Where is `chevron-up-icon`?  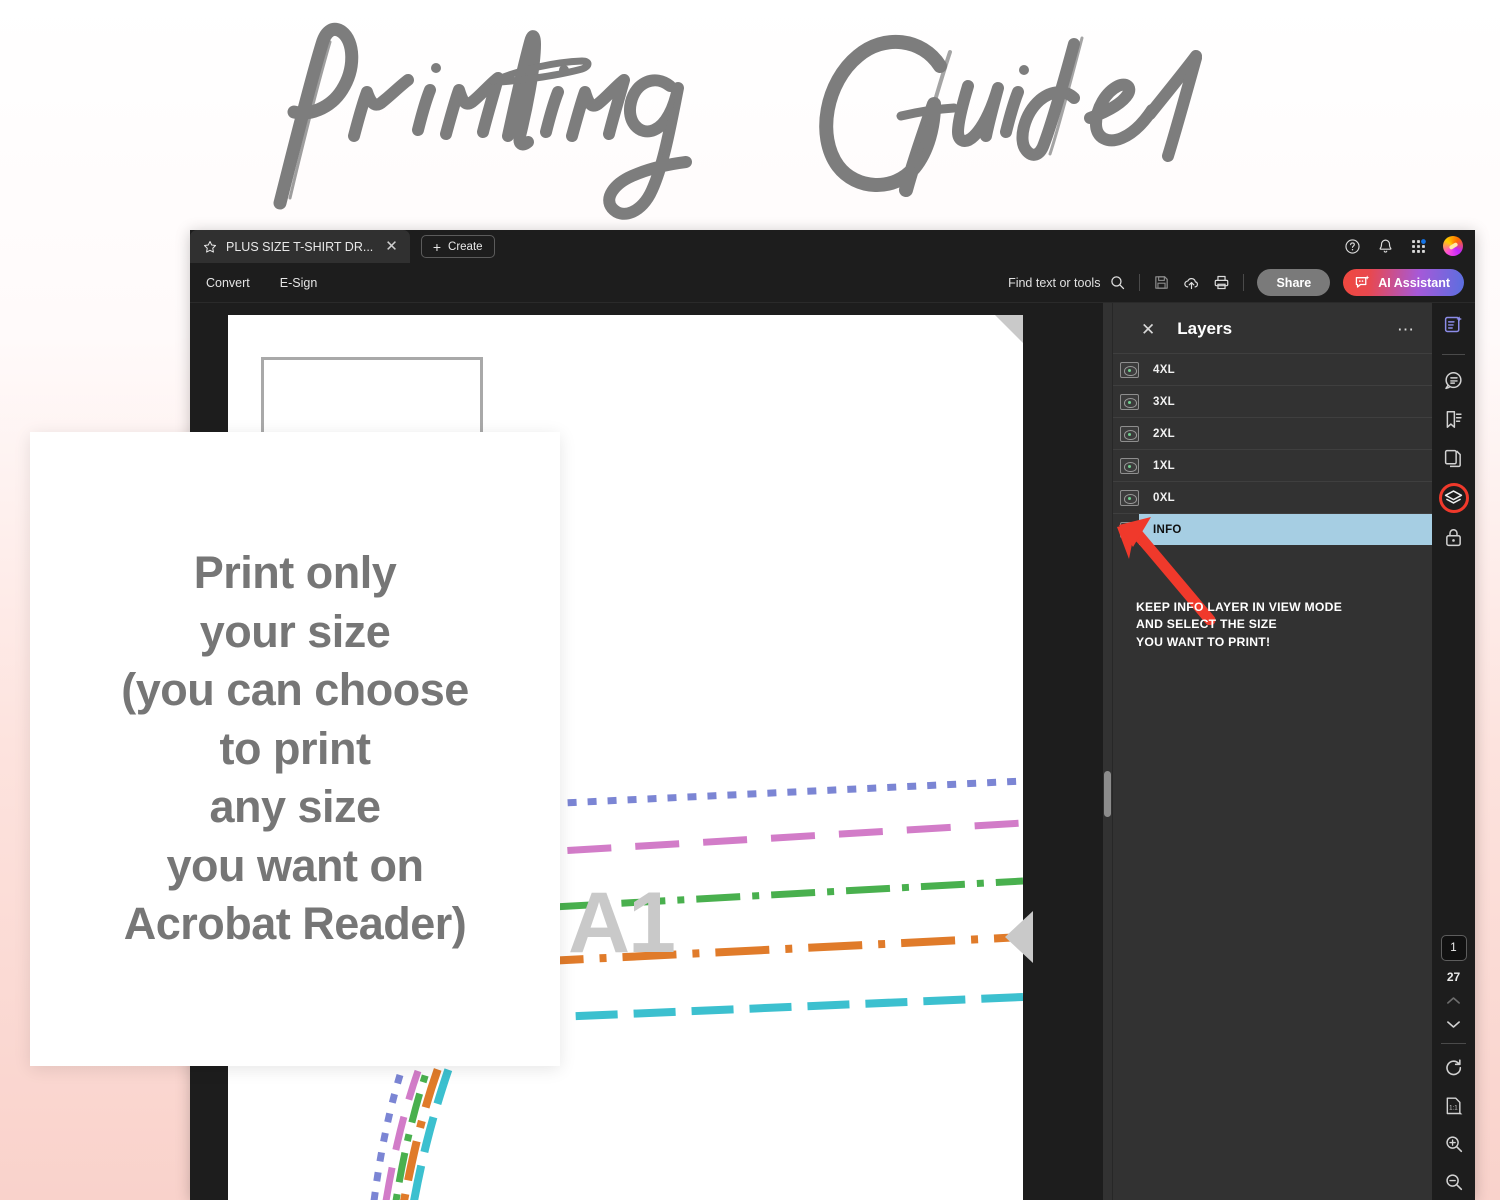
chevron-up-icon is located at coordinates (1453, 1000).